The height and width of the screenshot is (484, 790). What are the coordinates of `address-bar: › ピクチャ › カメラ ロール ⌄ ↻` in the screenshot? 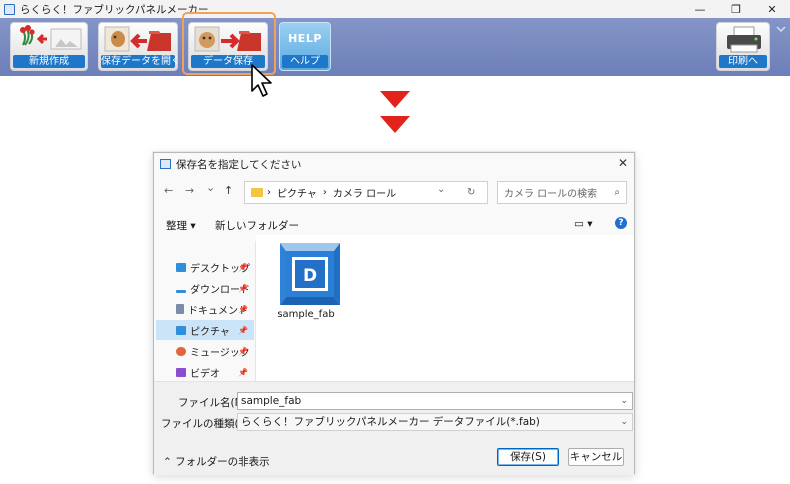 It's located at (366, 192).